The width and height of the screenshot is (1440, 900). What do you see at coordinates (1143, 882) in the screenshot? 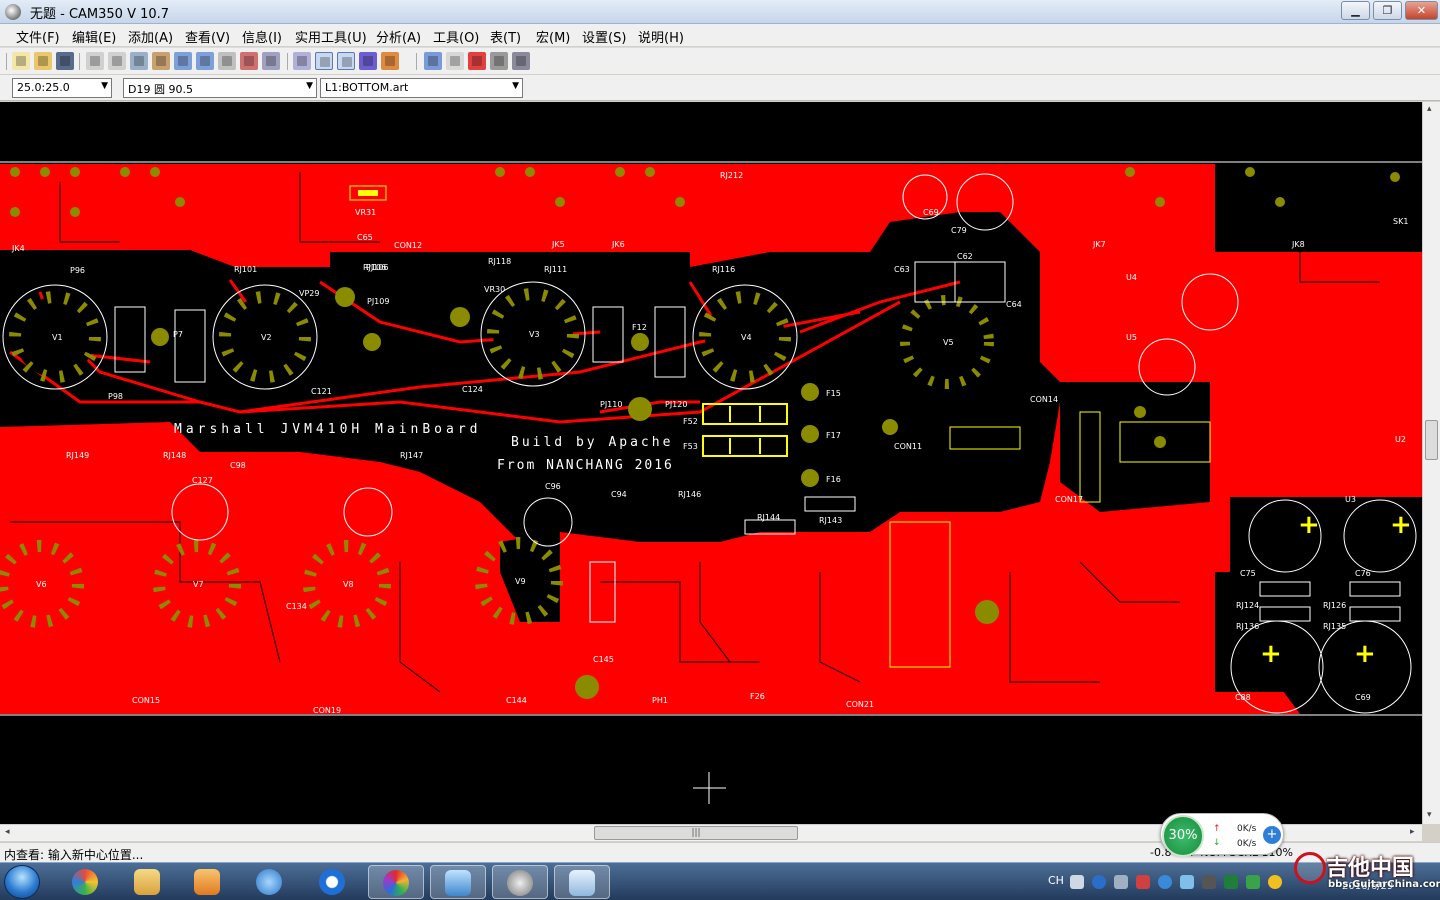
I see `ime-icon` at bounding box center [1143, 882].